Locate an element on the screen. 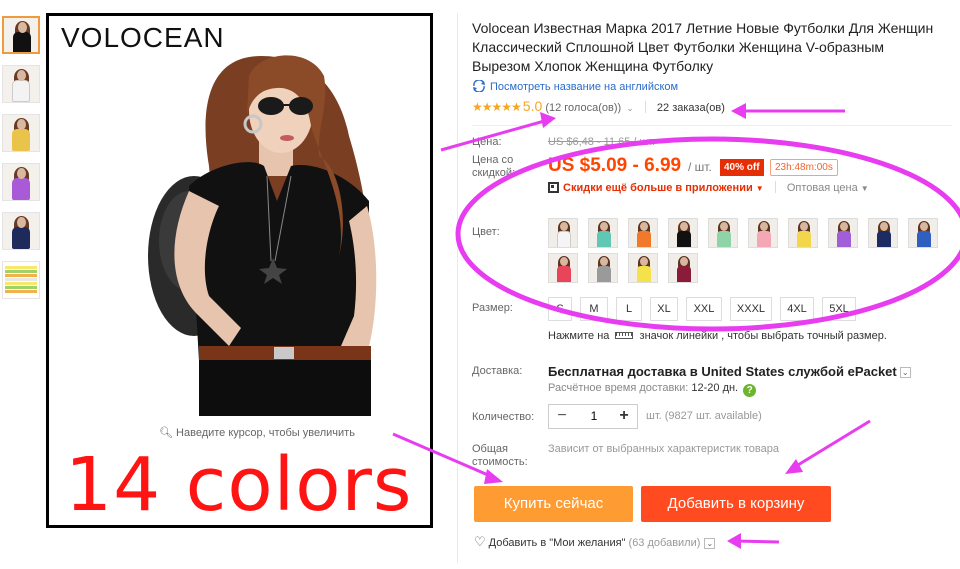  heart-icon: ♡ is located at coordinates (480, 541).